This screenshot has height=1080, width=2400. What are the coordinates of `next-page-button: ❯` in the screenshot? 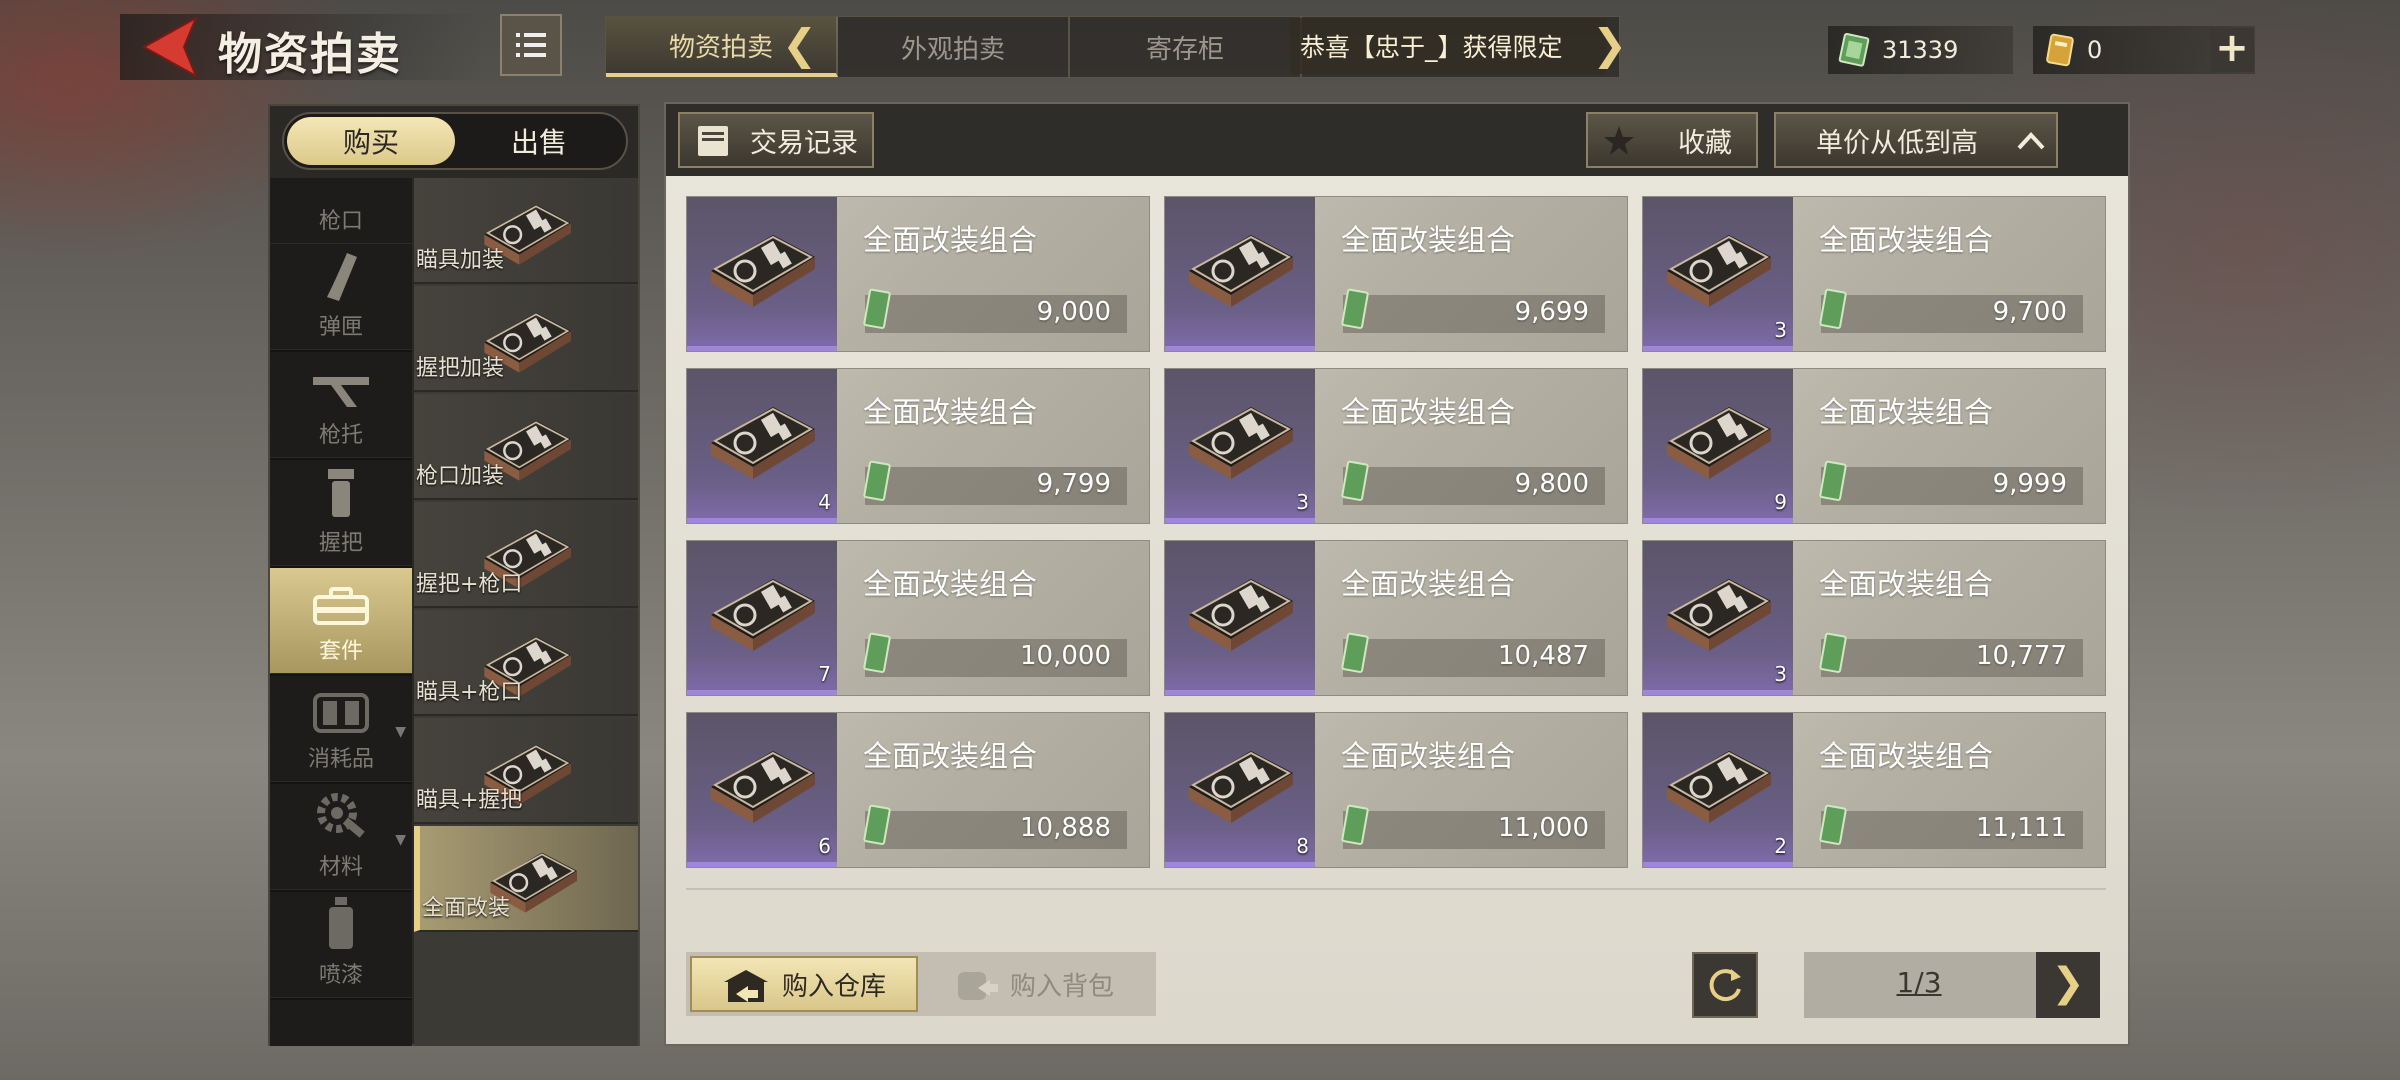 It's located at (2068, 985).